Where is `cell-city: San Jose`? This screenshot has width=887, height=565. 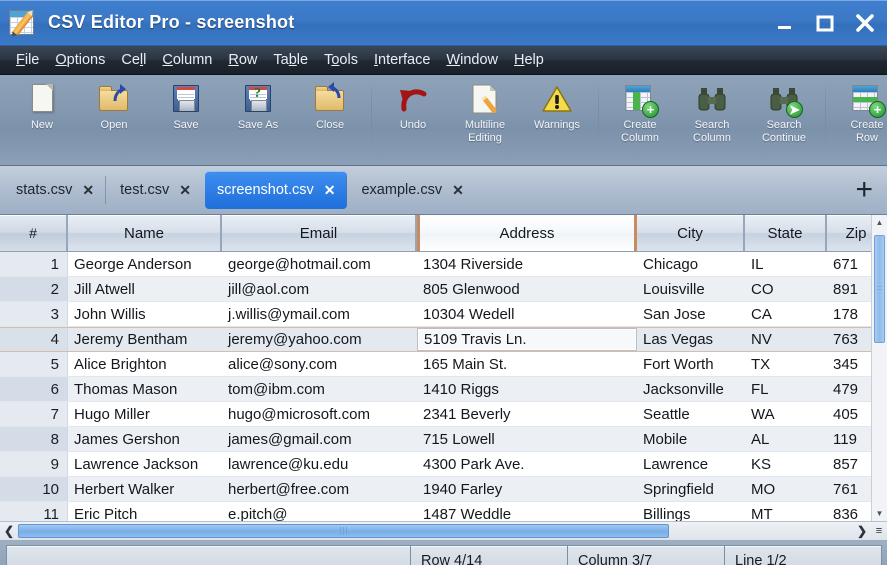 cell-city: San Jose is located at coordinates (691, 314).